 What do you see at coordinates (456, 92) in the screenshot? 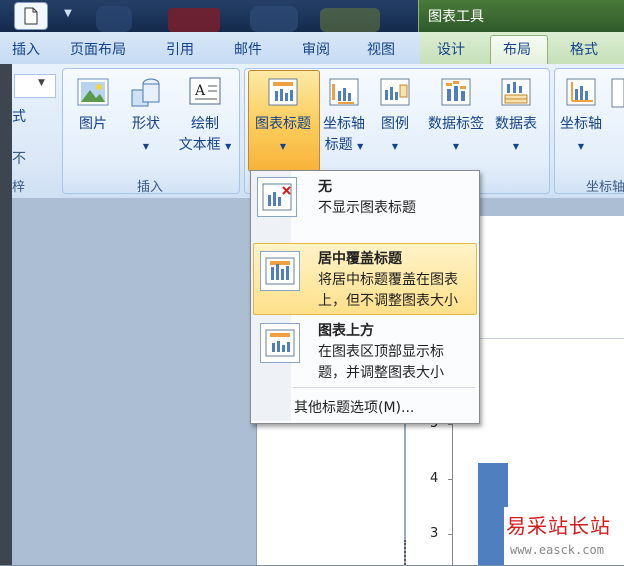
I see `data-labels-icon` at bounding box center [456, 92].